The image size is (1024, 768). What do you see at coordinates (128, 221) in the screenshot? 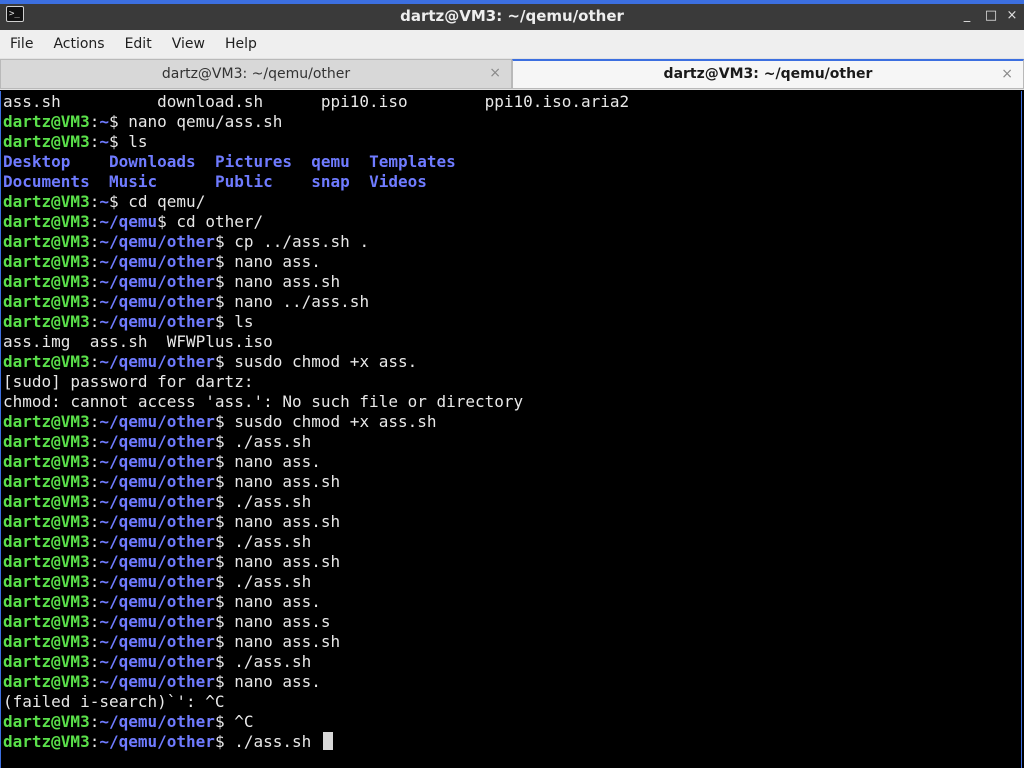
I see `prompt-path: ~/qemu` at bounding box center [128, 221].